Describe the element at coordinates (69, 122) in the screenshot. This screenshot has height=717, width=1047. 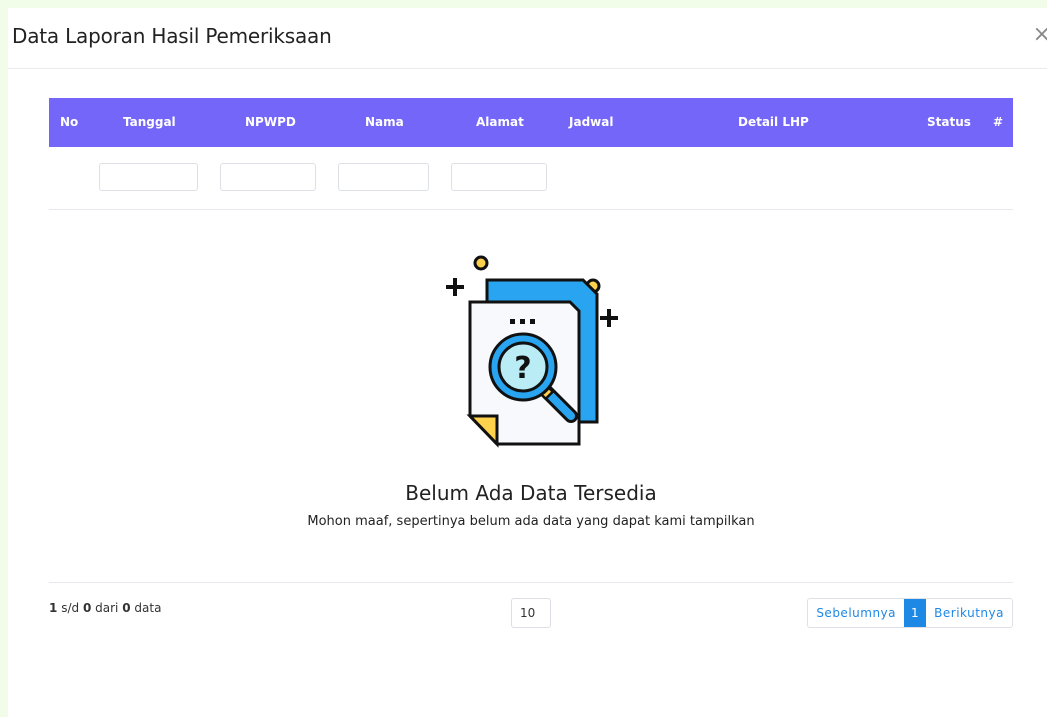
I see `col-header-no: No` at that location.